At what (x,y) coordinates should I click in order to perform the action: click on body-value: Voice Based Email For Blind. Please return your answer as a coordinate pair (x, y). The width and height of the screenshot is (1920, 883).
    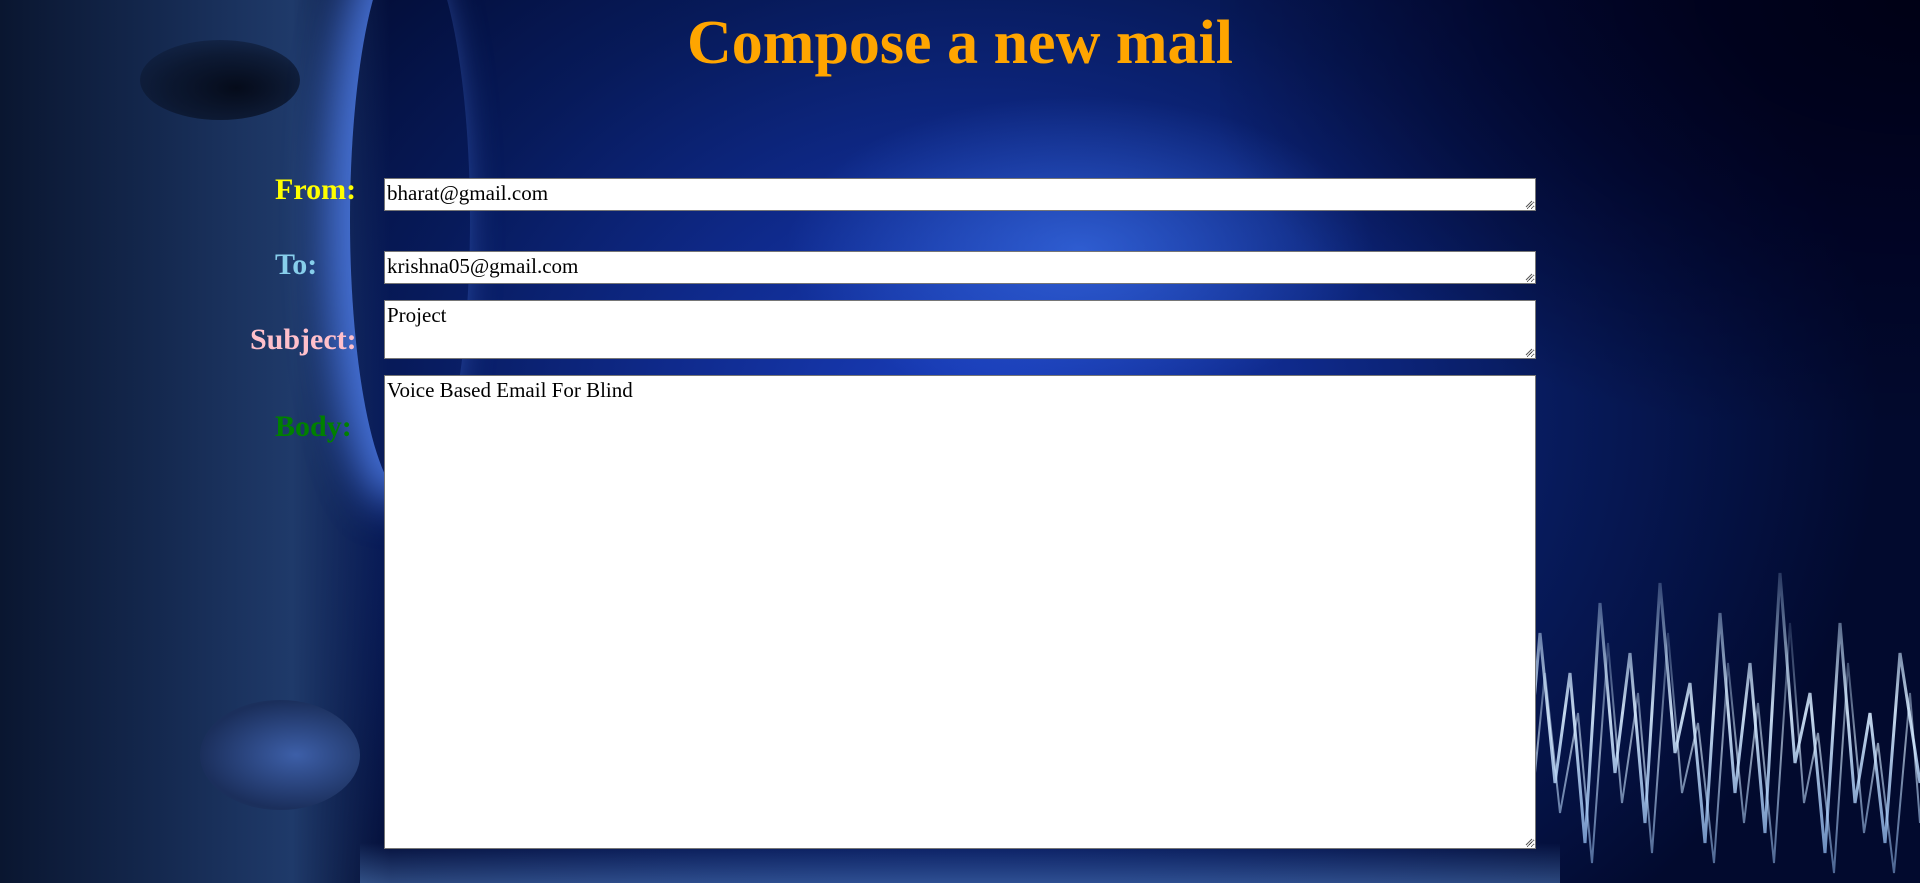
    Looking at the image, I should click on (510, 390).